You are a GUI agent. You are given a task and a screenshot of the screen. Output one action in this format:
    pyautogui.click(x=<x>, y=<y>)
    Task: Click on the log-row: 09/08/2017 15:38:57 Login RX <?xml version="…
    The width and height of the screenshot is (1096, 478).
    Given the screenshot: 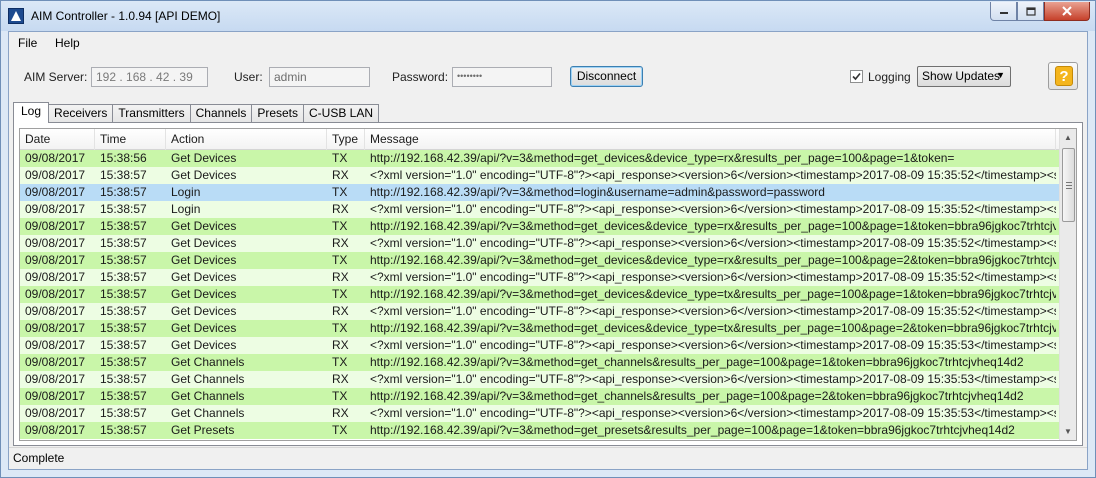 What is the action you would take?
    pyautogui.click(x=539, y=209)
    